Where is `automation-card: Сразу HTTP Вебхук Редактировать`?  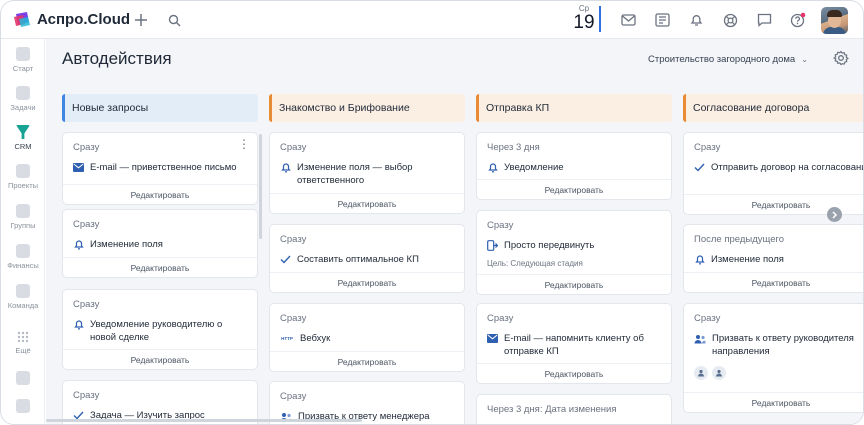 automation-card: Сразу HTTP Вебхук Редактировать is located at coordinates (367, 337).